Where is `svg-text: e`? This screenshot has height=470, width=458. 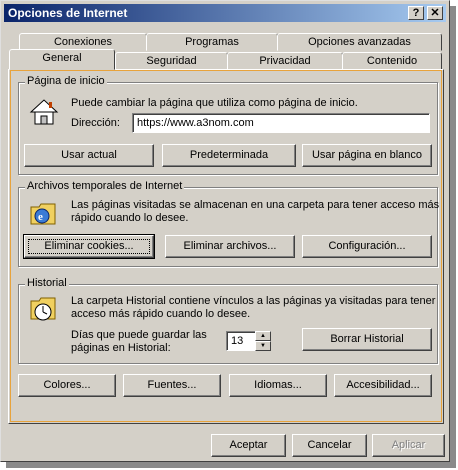 svg-text: e is located at coordinates (40, 217).